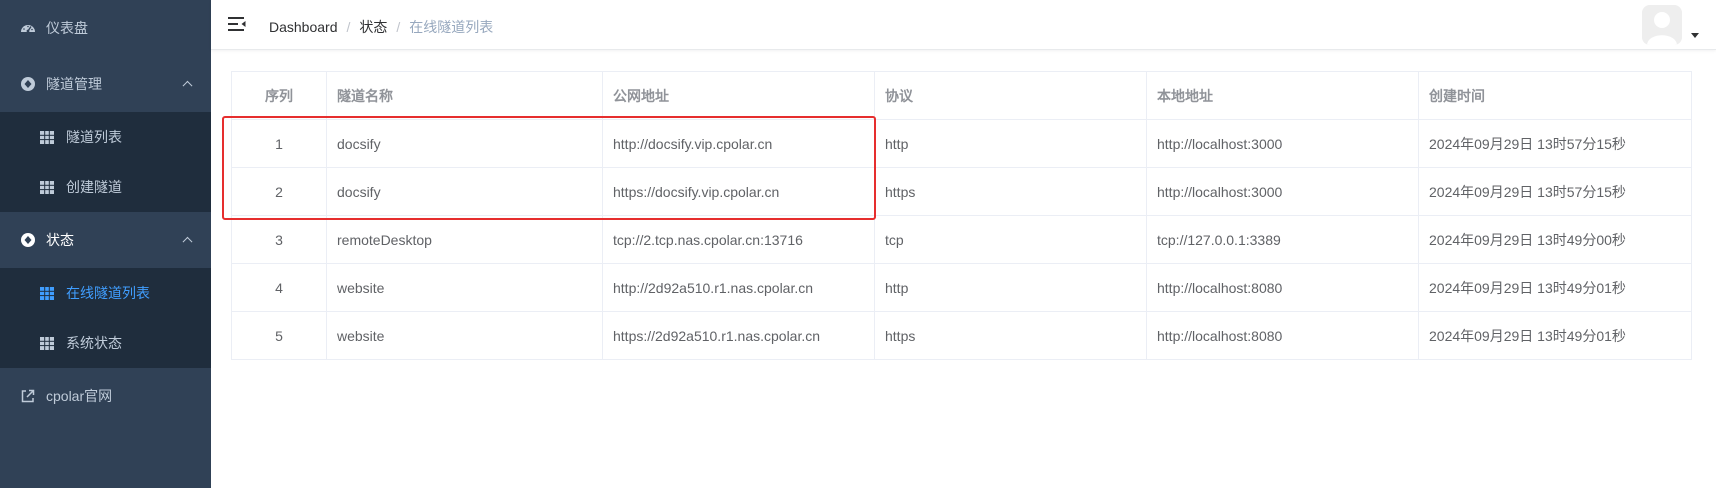 The height and width of the screenshot is (488, 1716). I want to click on sidebar-item-label: 隧道管理, so click(74, 84).